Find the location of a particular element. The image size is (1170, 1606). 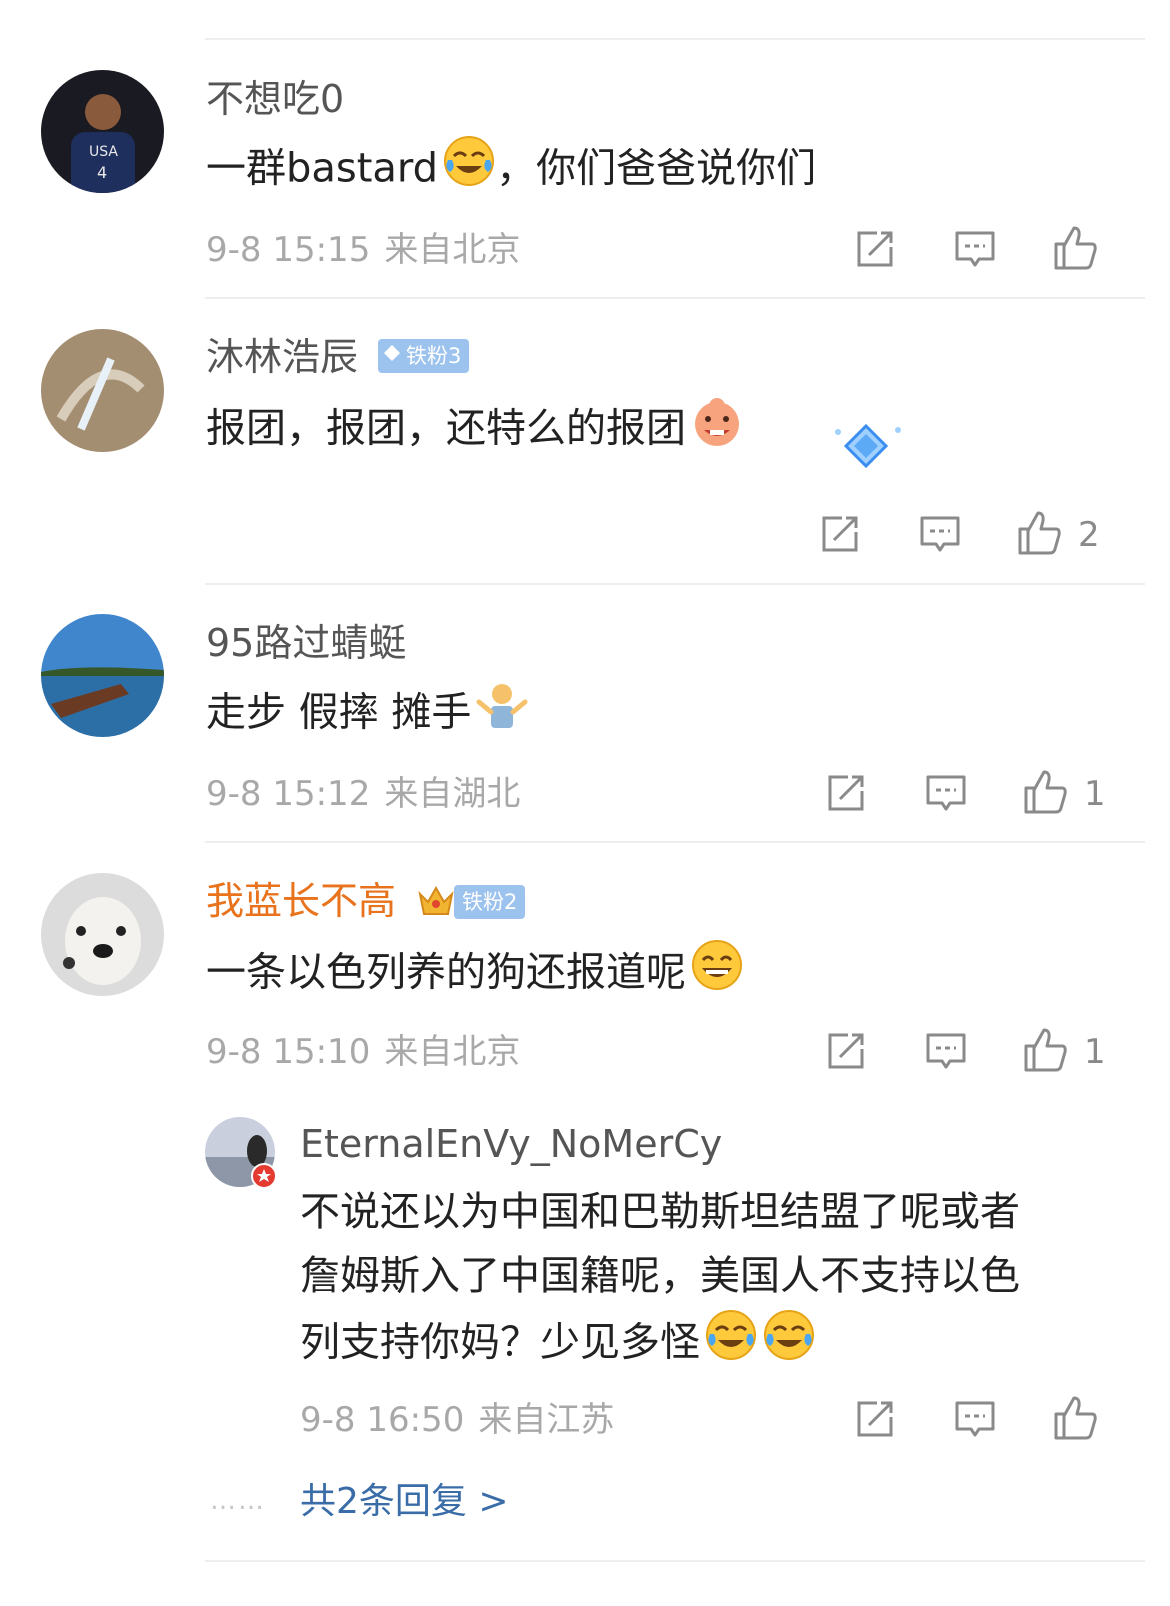

comment-time: 9-8 15:10 is located at coordinates (288, 1052).